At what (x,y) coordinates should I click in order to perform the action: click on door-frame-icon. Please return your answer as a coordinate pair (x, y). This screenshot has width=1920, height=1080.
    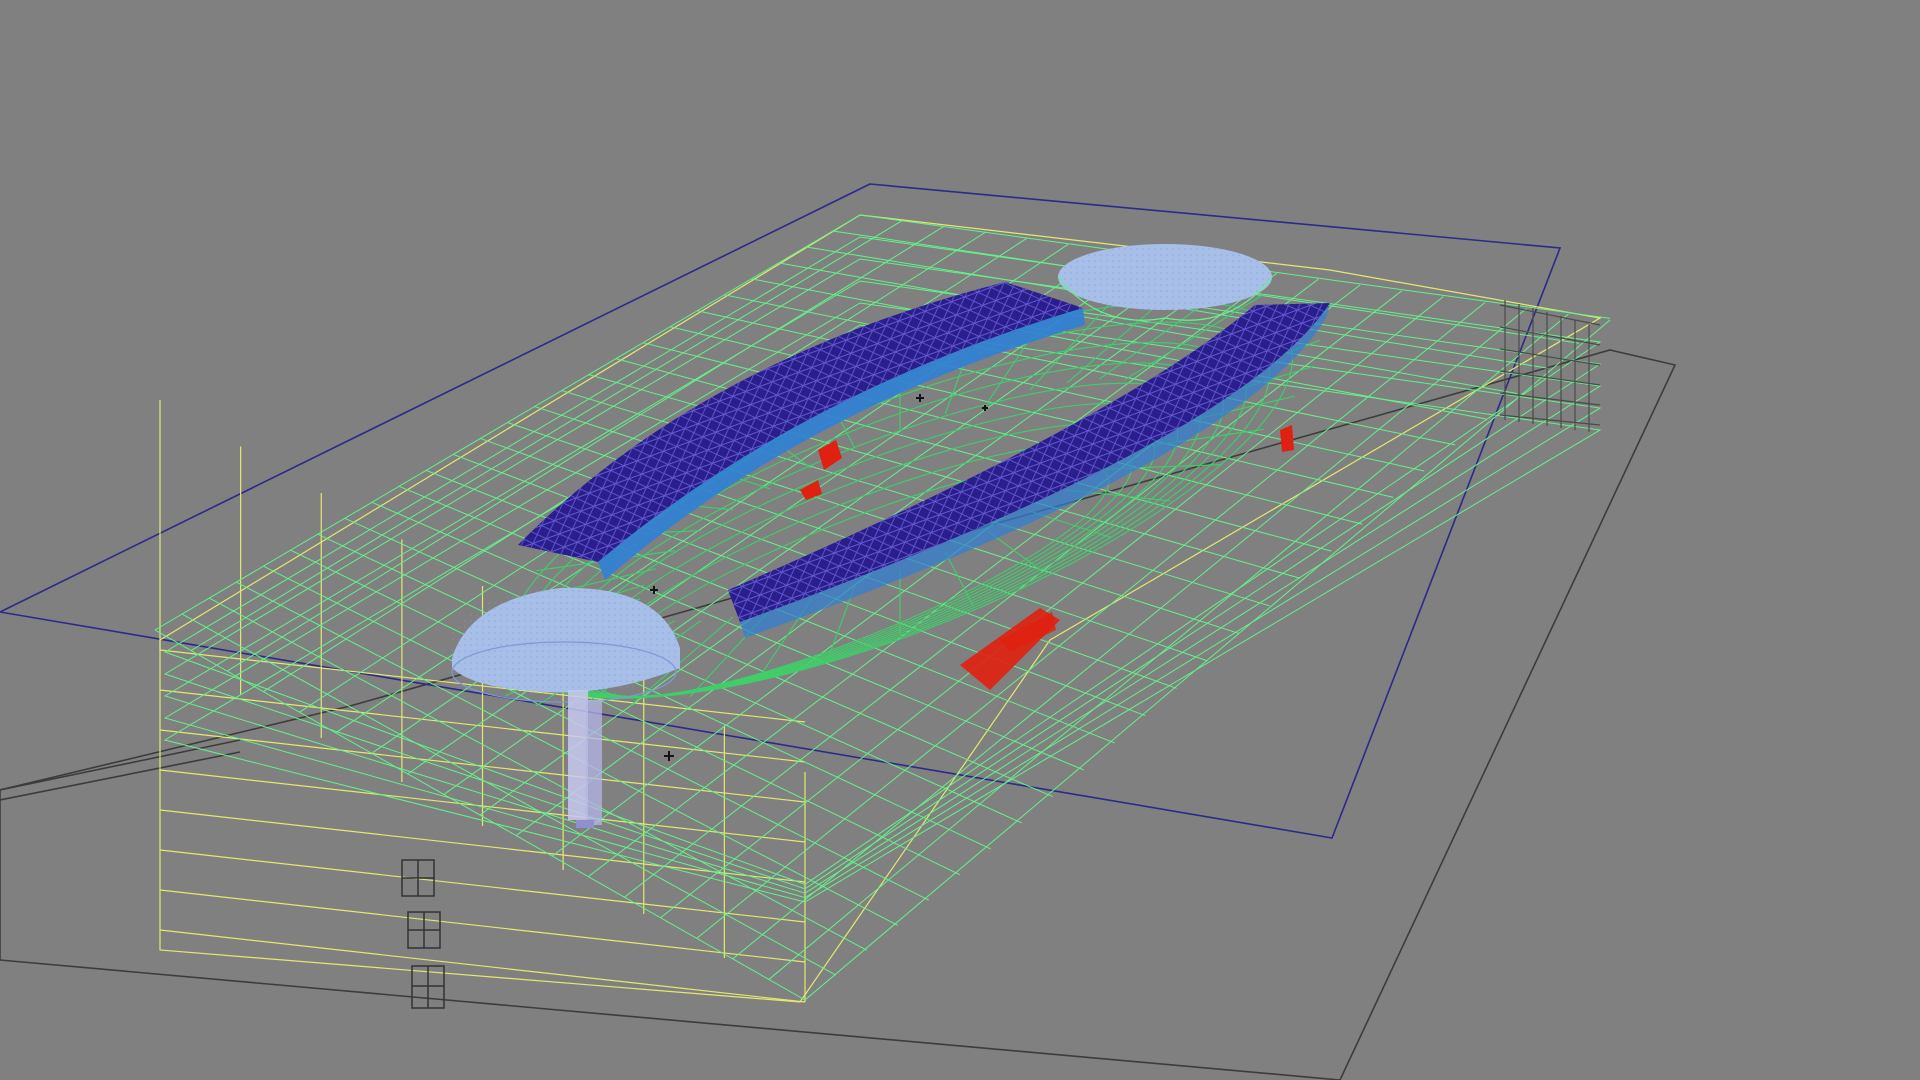
    Looking at the image, I should click on (423, 934).